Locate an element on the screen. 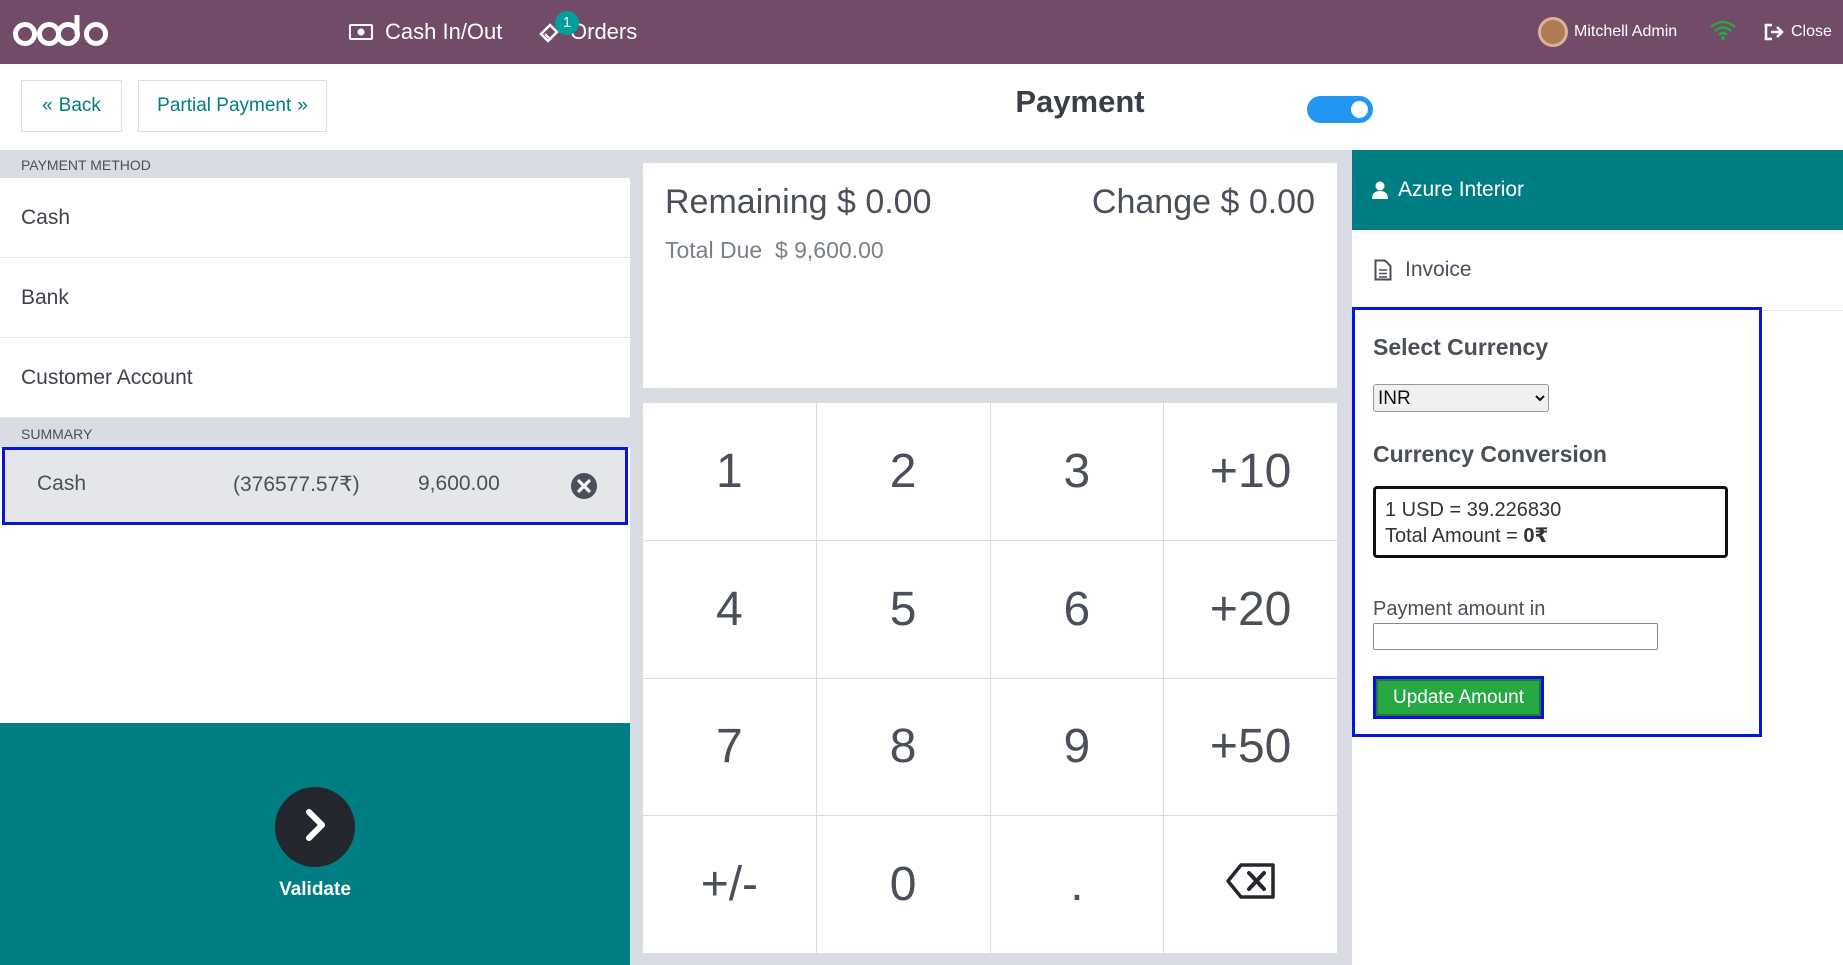 Image resolution: width=1843 pixels, height=965 pixels. cash-in-out-label: Cash In/Out is located at coordinates (444, 31).